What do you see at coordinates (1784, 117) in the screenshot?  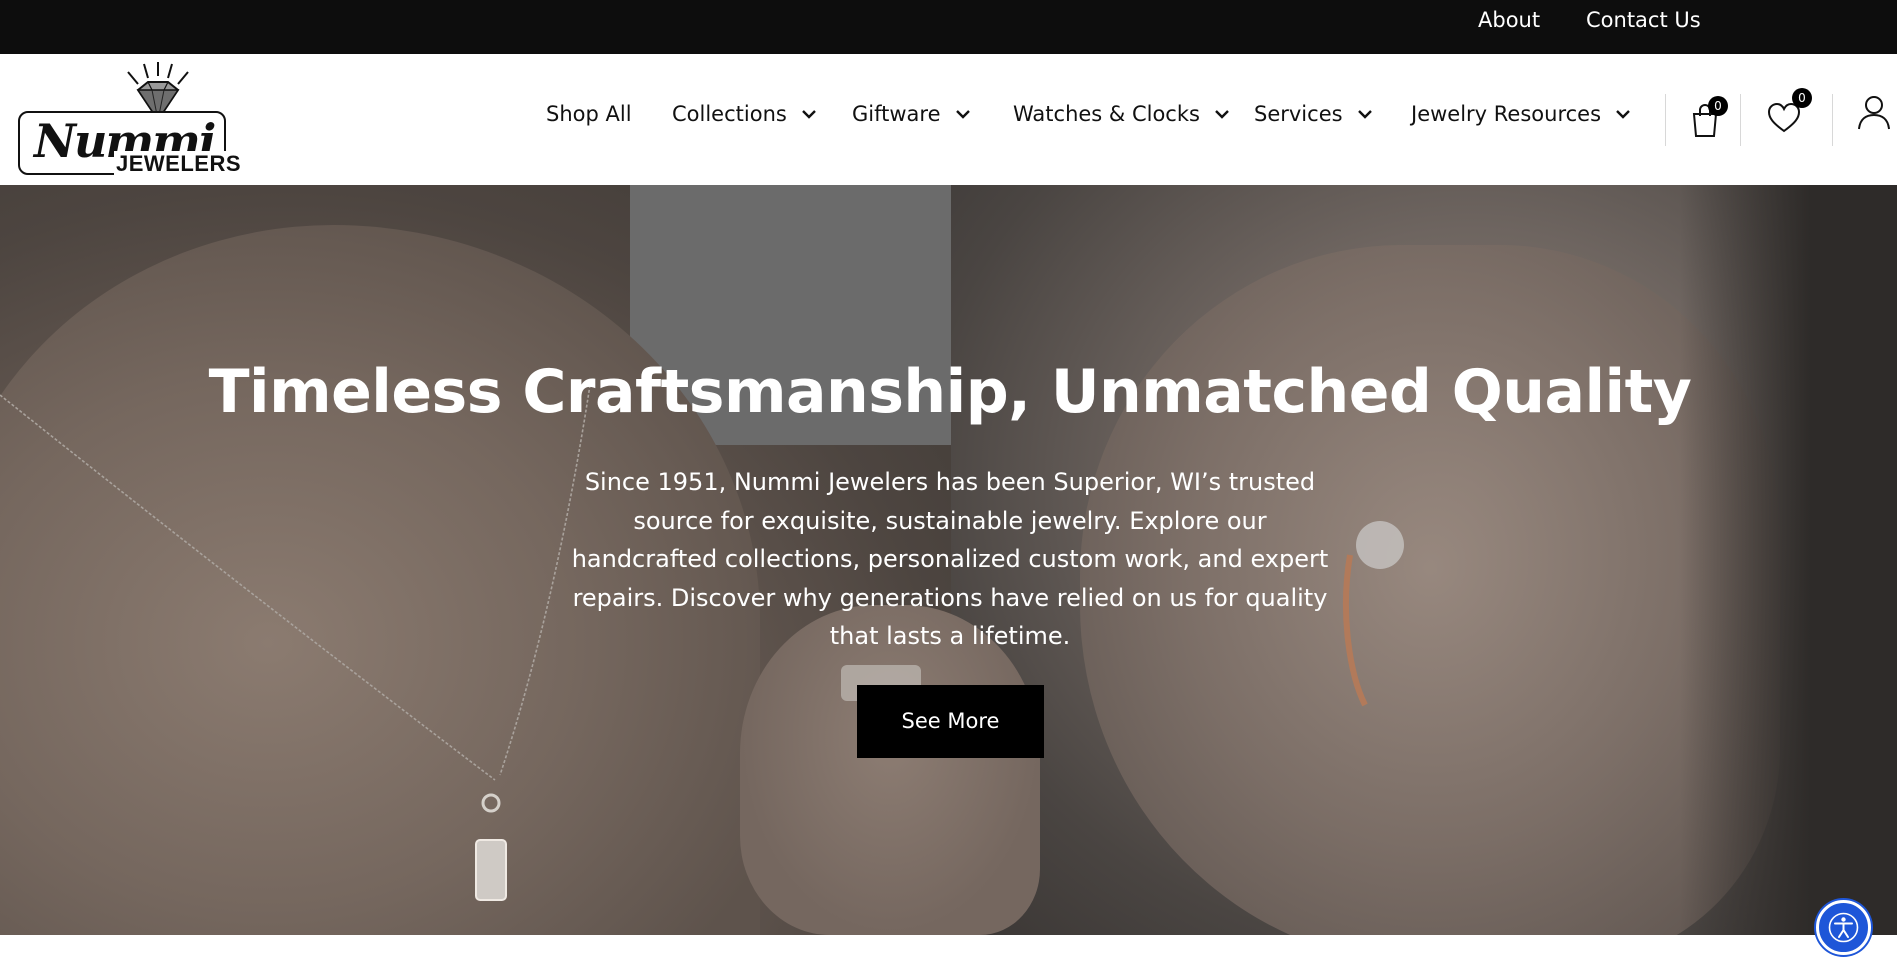 I see `heart-icon` at bounding box center [1784, 117].